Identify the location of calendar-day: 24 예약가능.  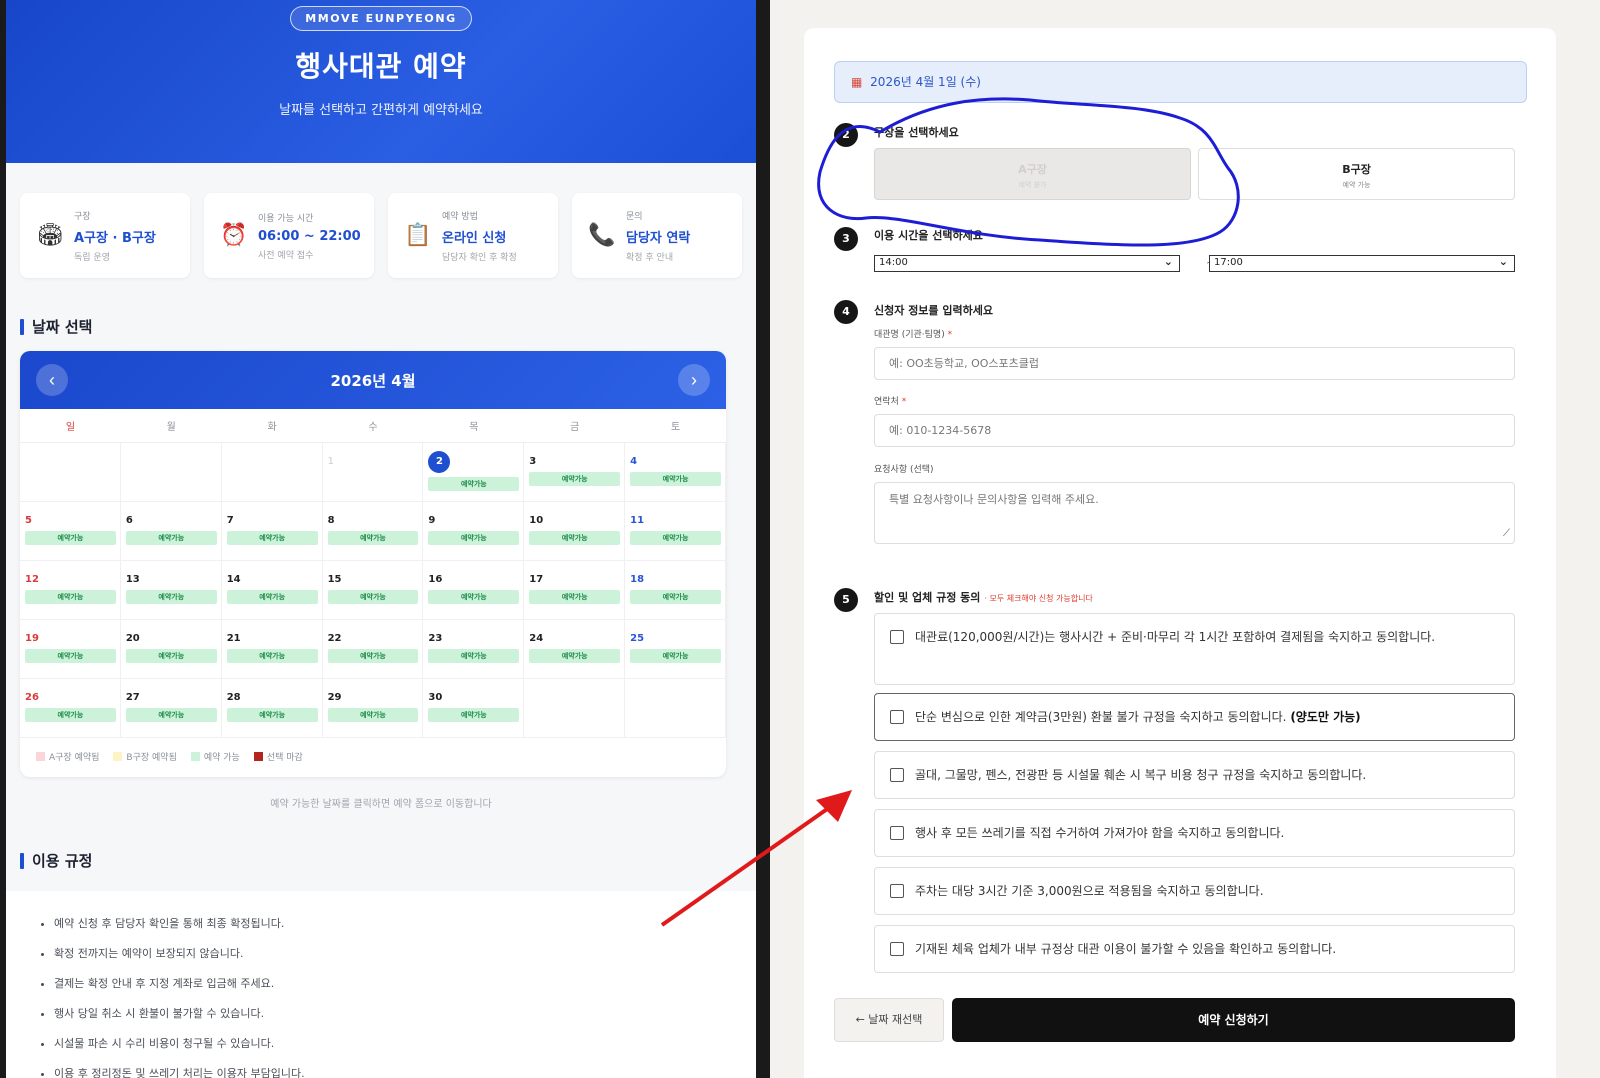
(575, 649).